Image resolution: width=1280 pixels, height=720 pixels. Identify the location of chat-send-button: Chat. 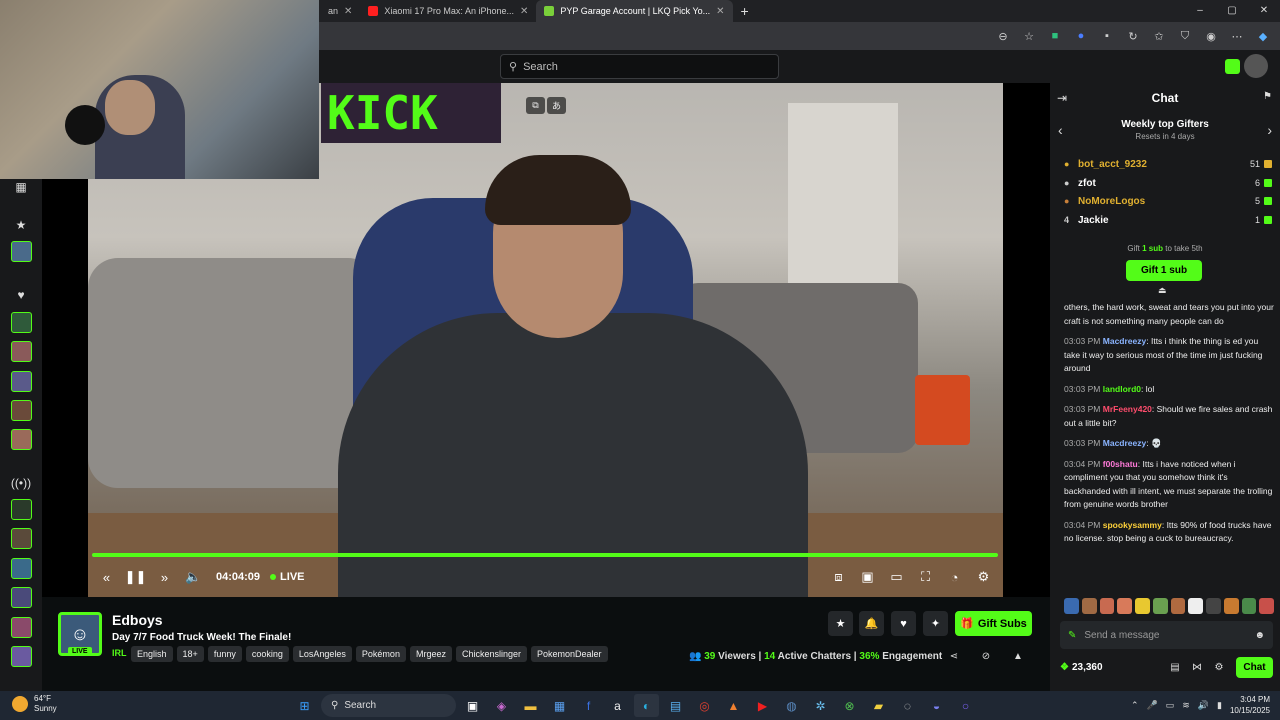
(1254, 667).